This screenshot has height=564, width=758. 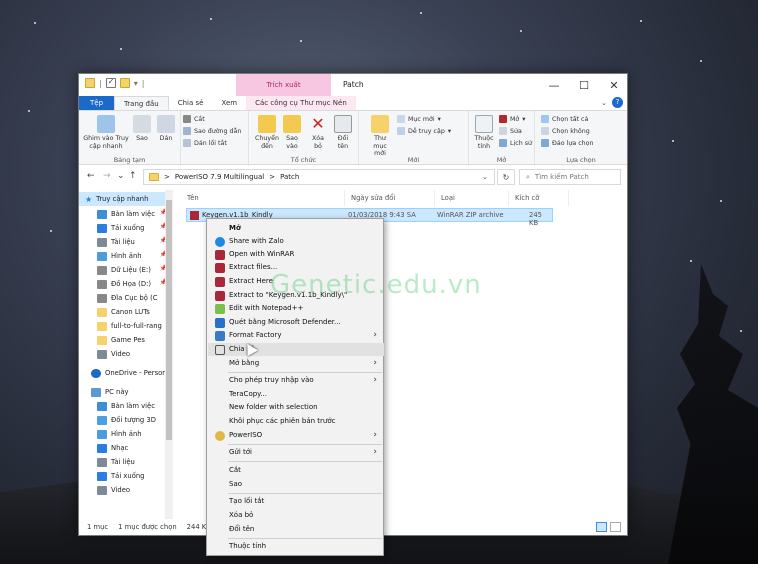 I want to click on rename-button: Đổi tên, so click(x=343, y=132).